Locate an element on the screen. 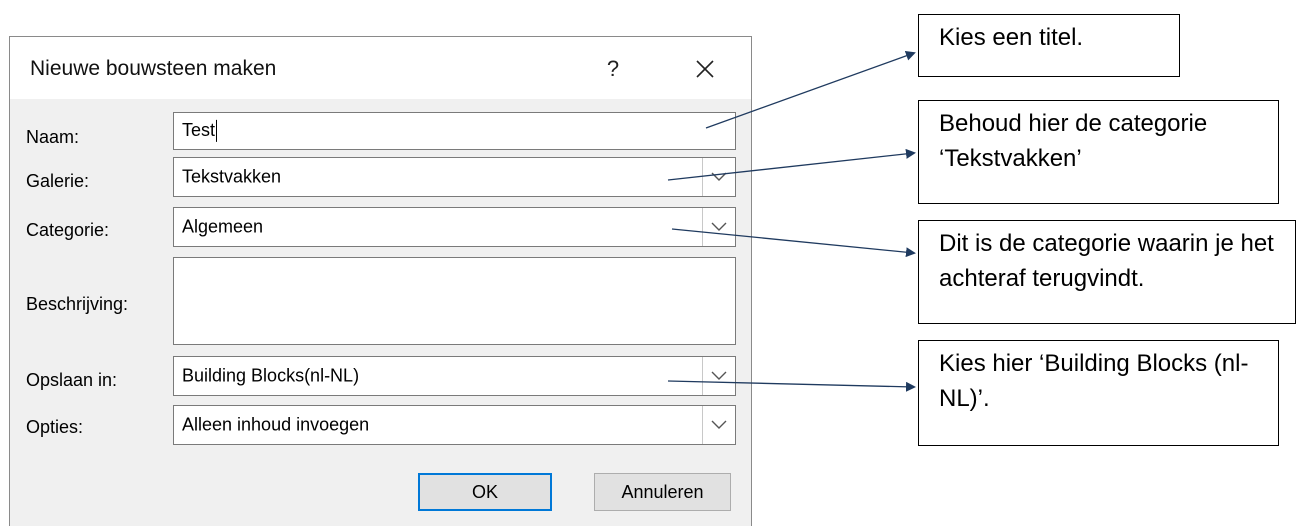 The image size is (1304, 526). arrow-save-location is located at coordinates (791, 386).